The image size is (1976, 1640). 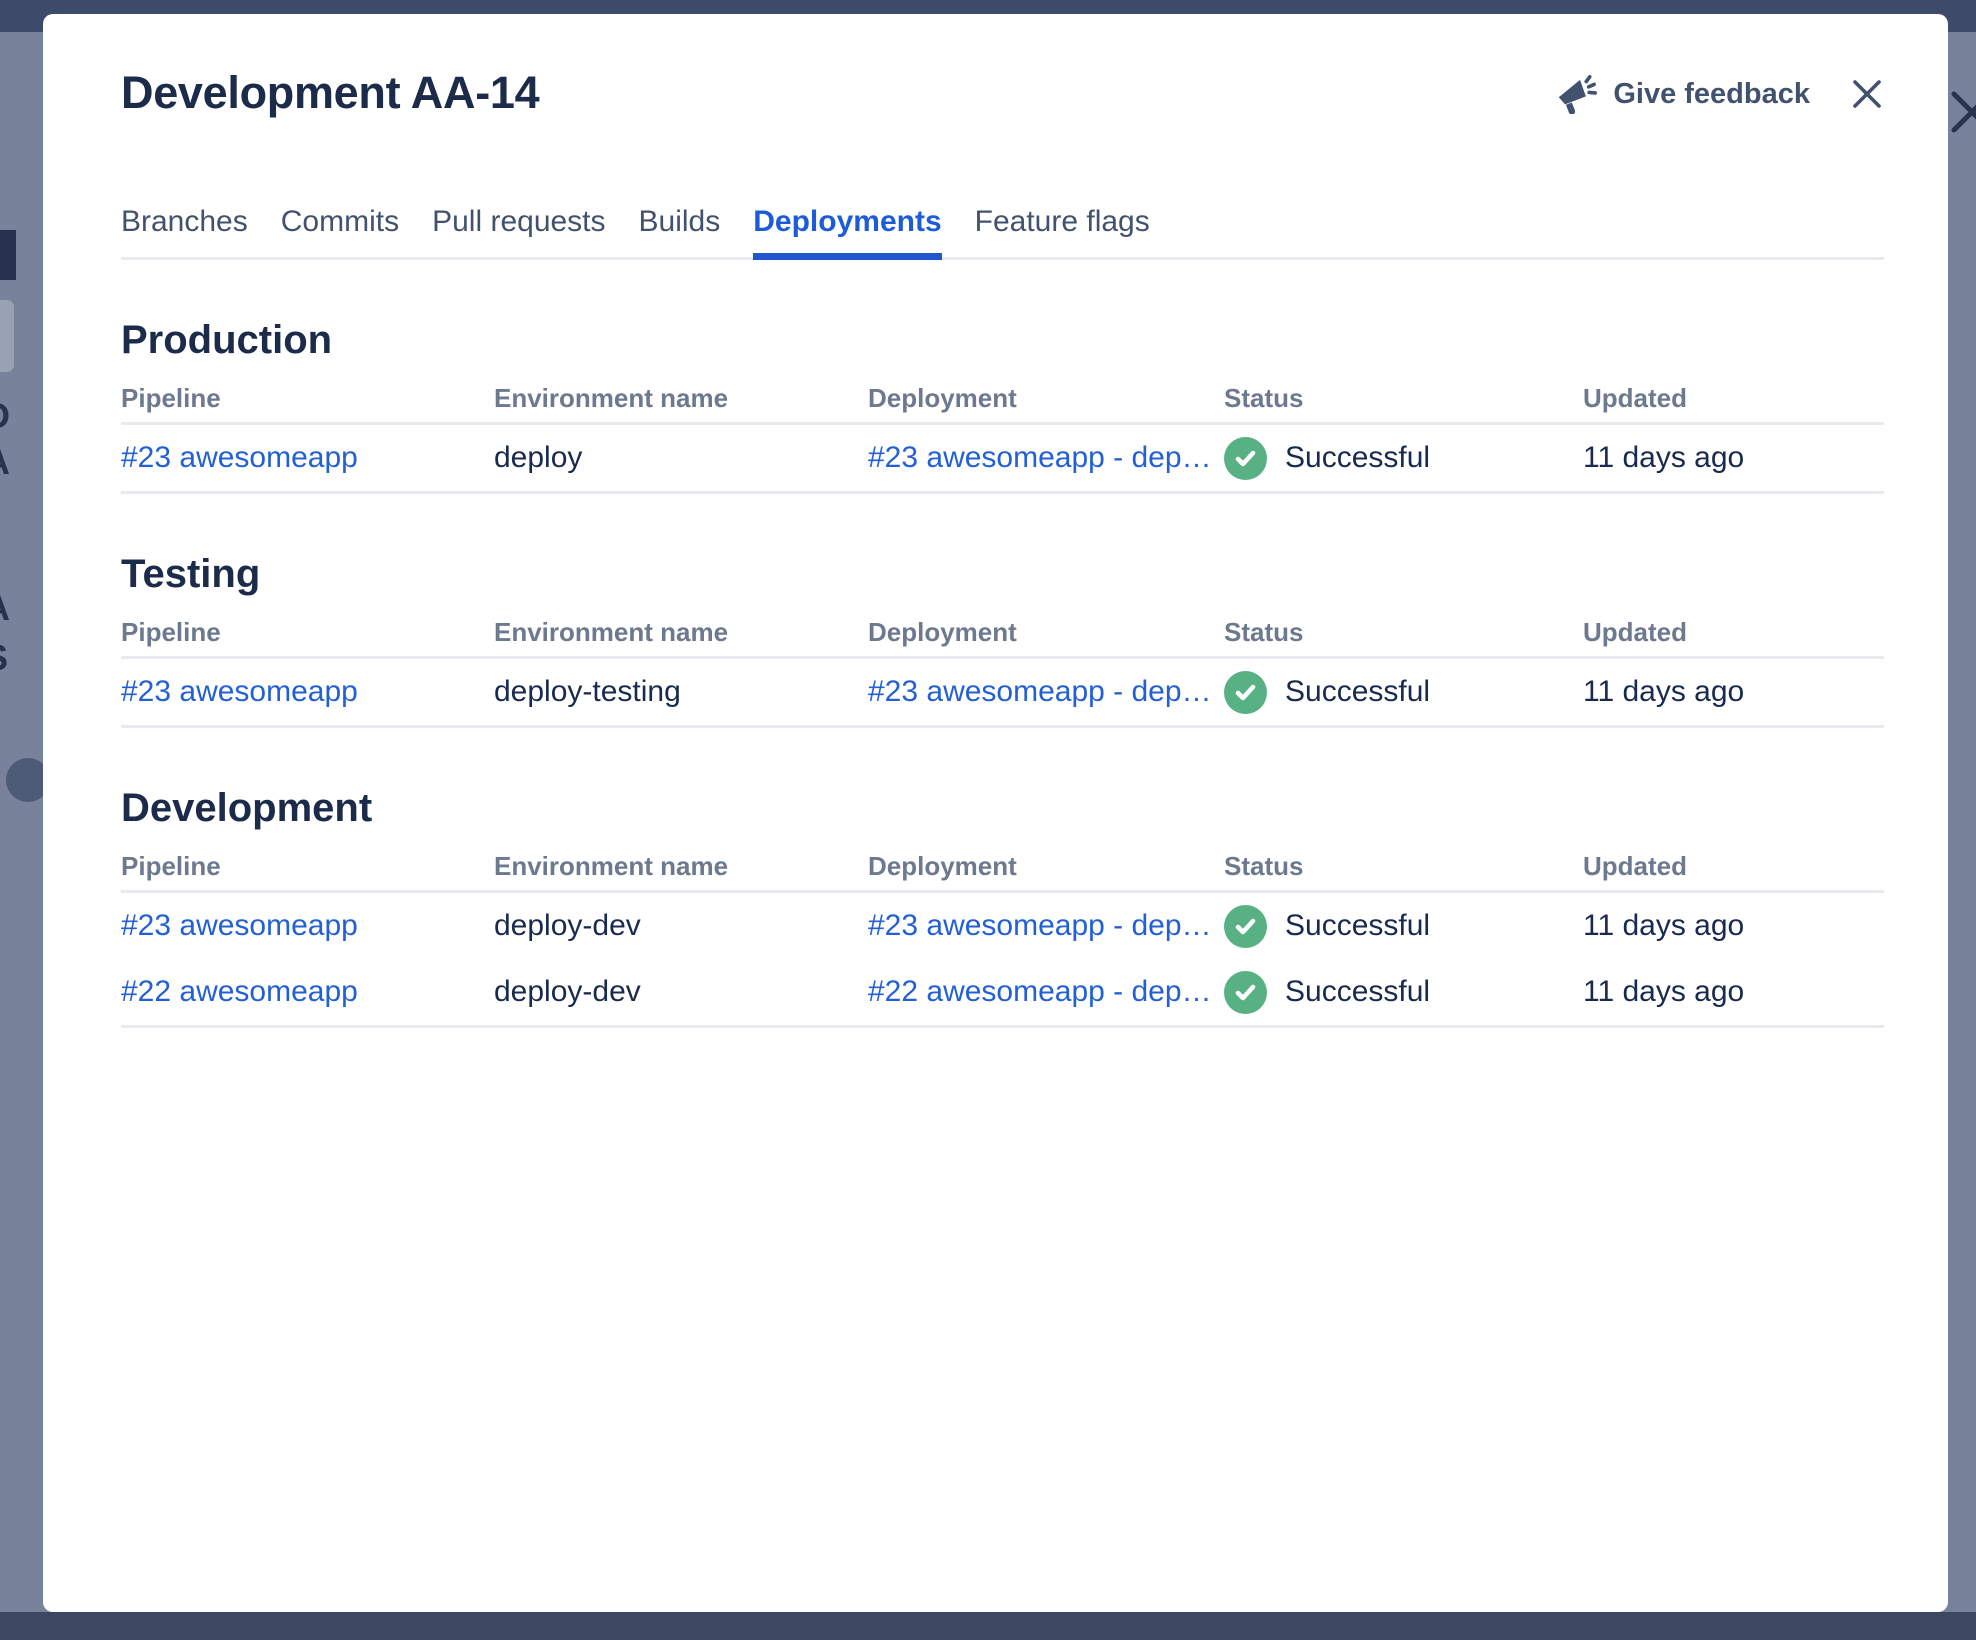 What do you see at coordinates (247, 808) in the screenshot?
I see `section-heading: Development` at bounding box center [247, 808].